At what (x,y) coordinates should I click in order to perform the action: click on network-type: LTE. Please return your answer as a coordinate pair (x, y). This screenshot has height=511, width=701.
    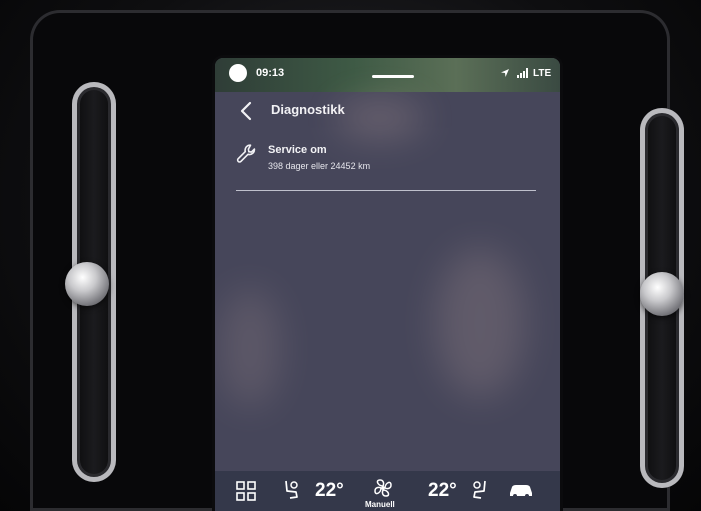
    Looking at the image, I should click on (542, 73).